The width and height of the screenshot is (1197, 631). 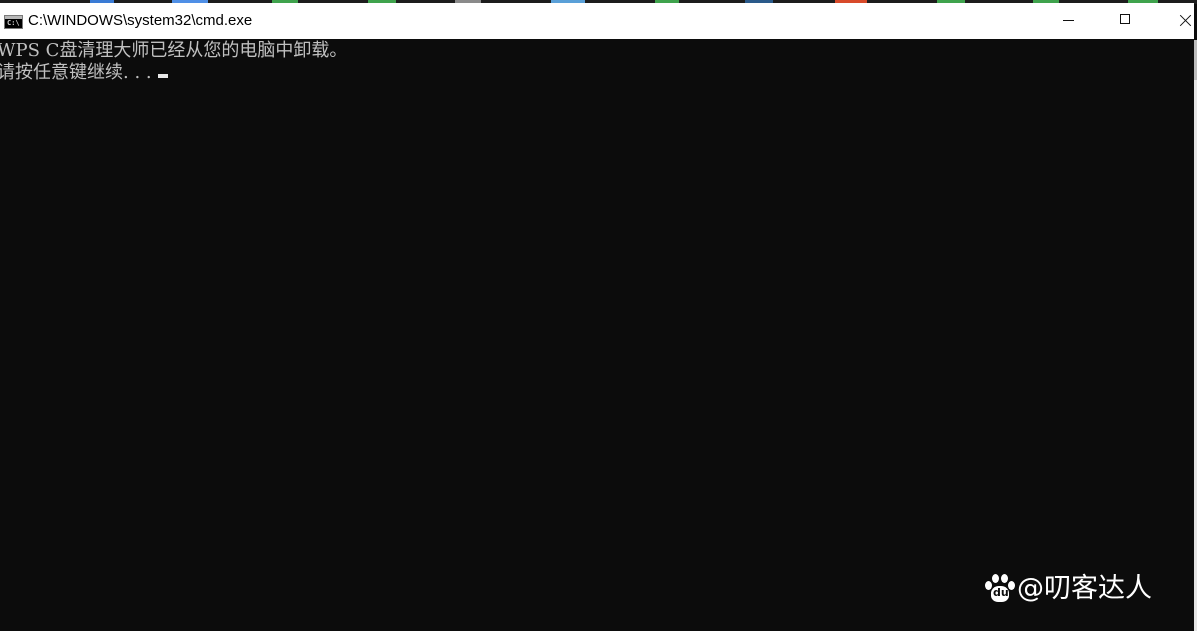 I want to click on maximize-button, so click(x=1124, y=21).